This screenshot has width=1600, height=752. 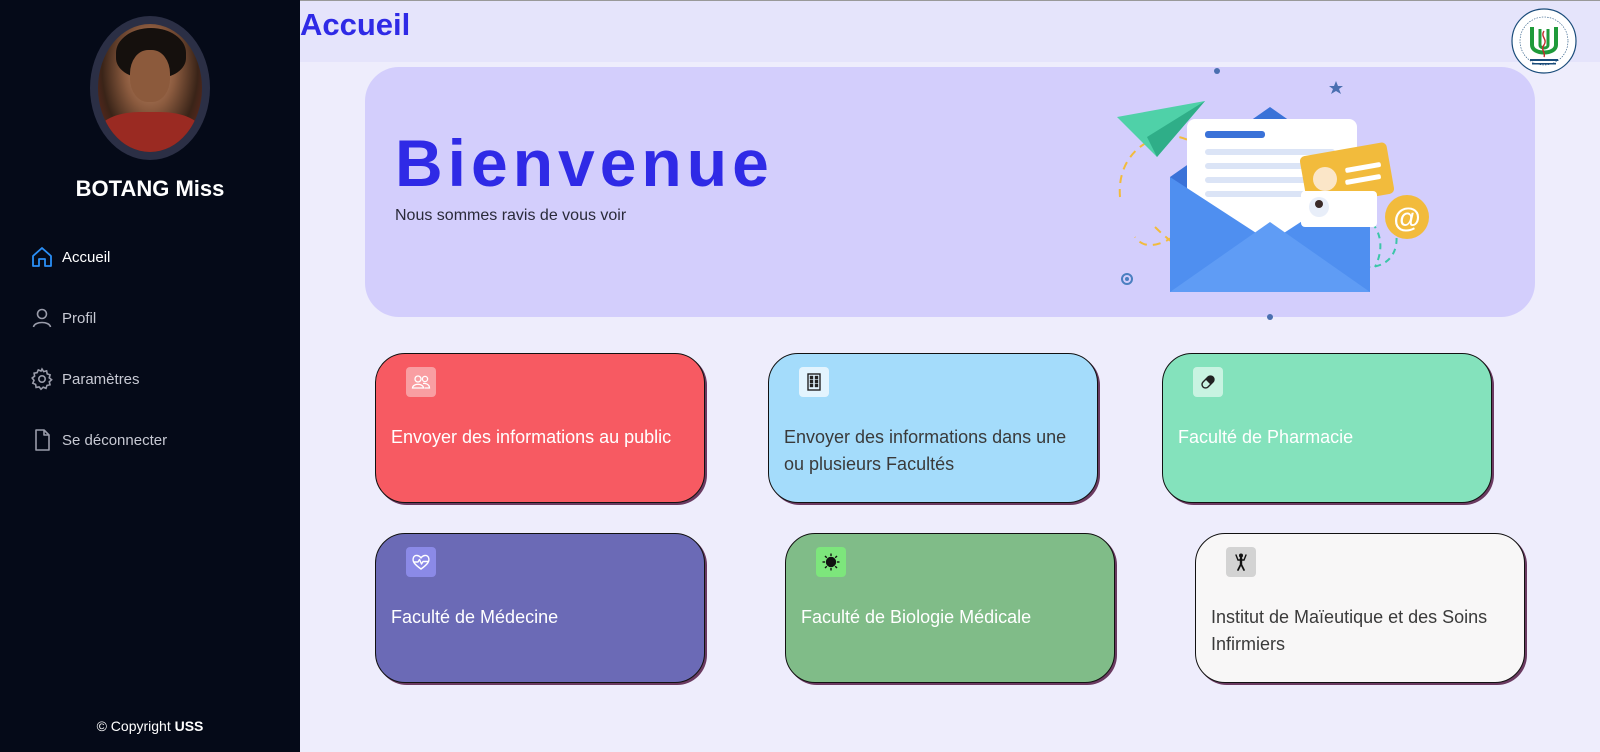 I want to click on card-label: Faculté de Pharmacie, so click(x=1266, y=437).